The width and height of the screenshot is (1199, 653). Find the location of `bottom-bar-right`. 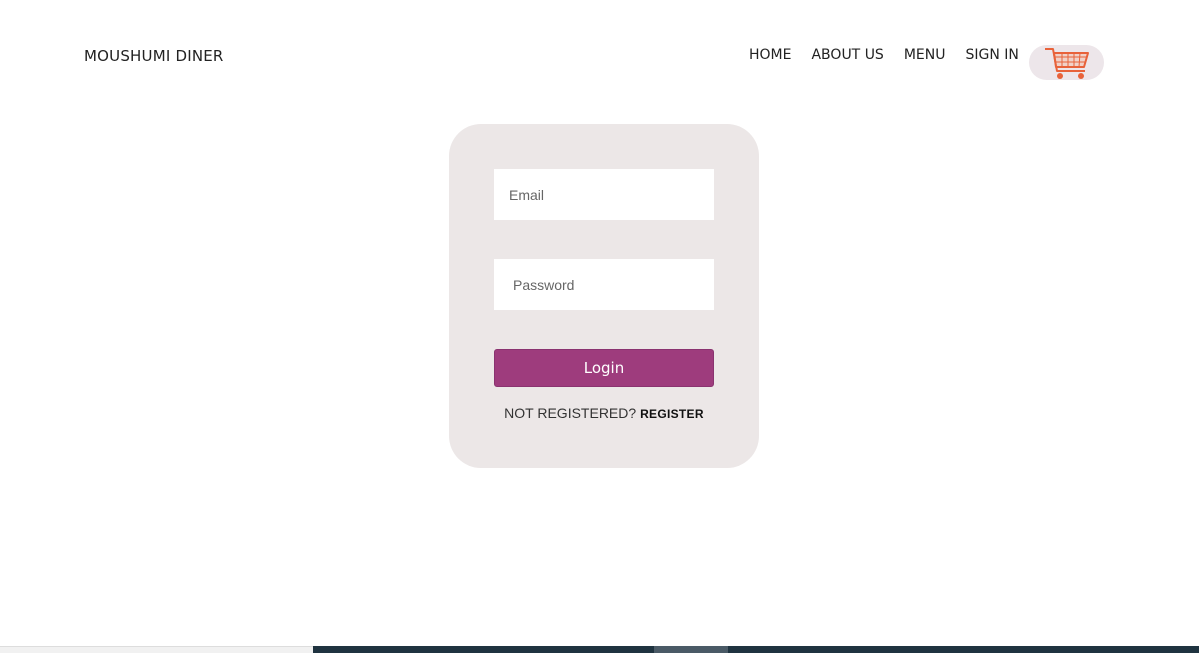

bottom-bar-right is located at coordinates (756, 649).